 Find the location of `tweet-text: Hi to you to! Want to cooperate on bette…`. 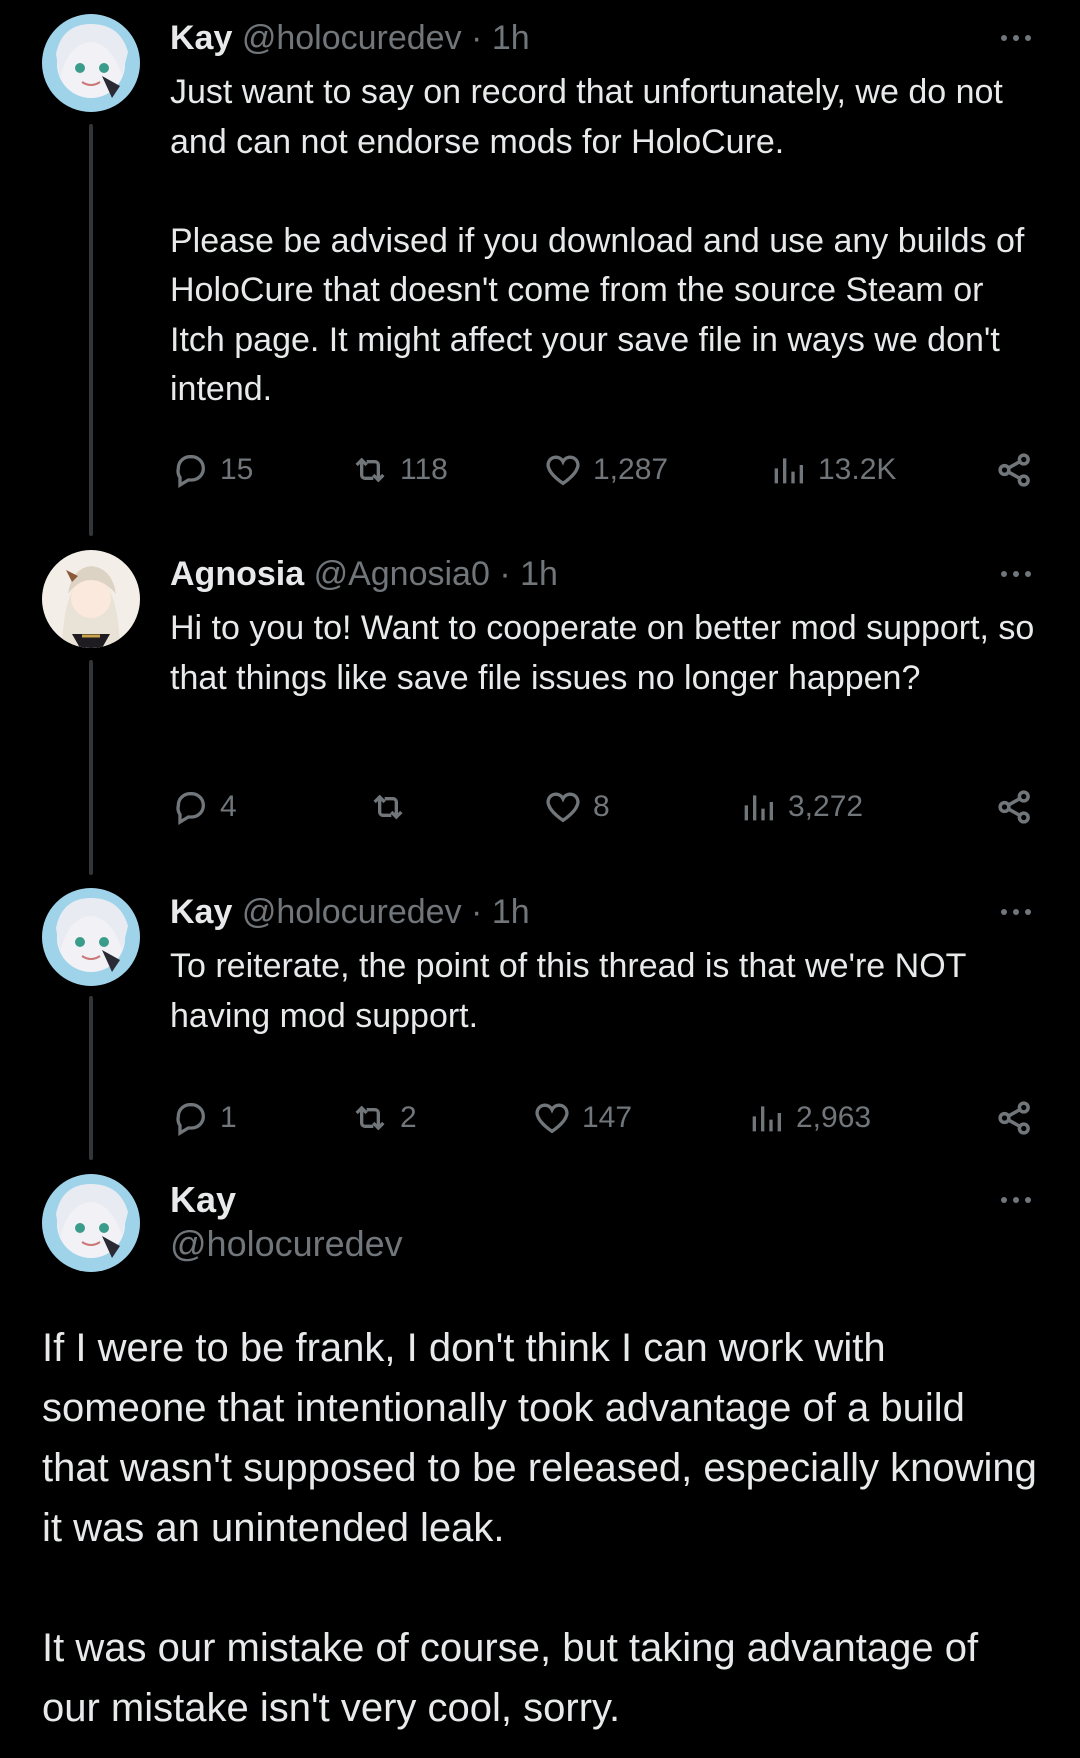

tweet-text: Hi to you to! Want to cooperate on bette… is located at coordinates (602, 653).